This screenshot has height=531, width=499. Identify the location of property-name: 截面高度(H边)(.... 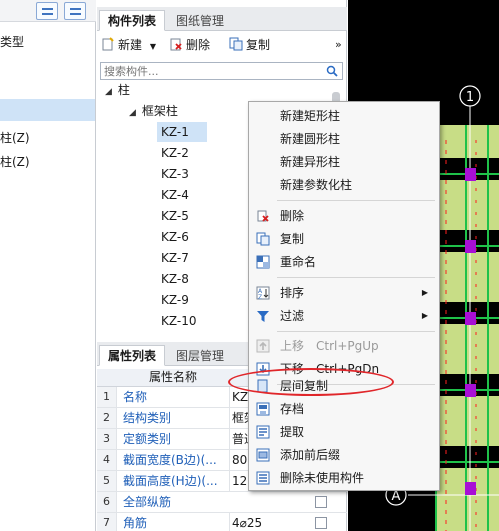
(170, 481).